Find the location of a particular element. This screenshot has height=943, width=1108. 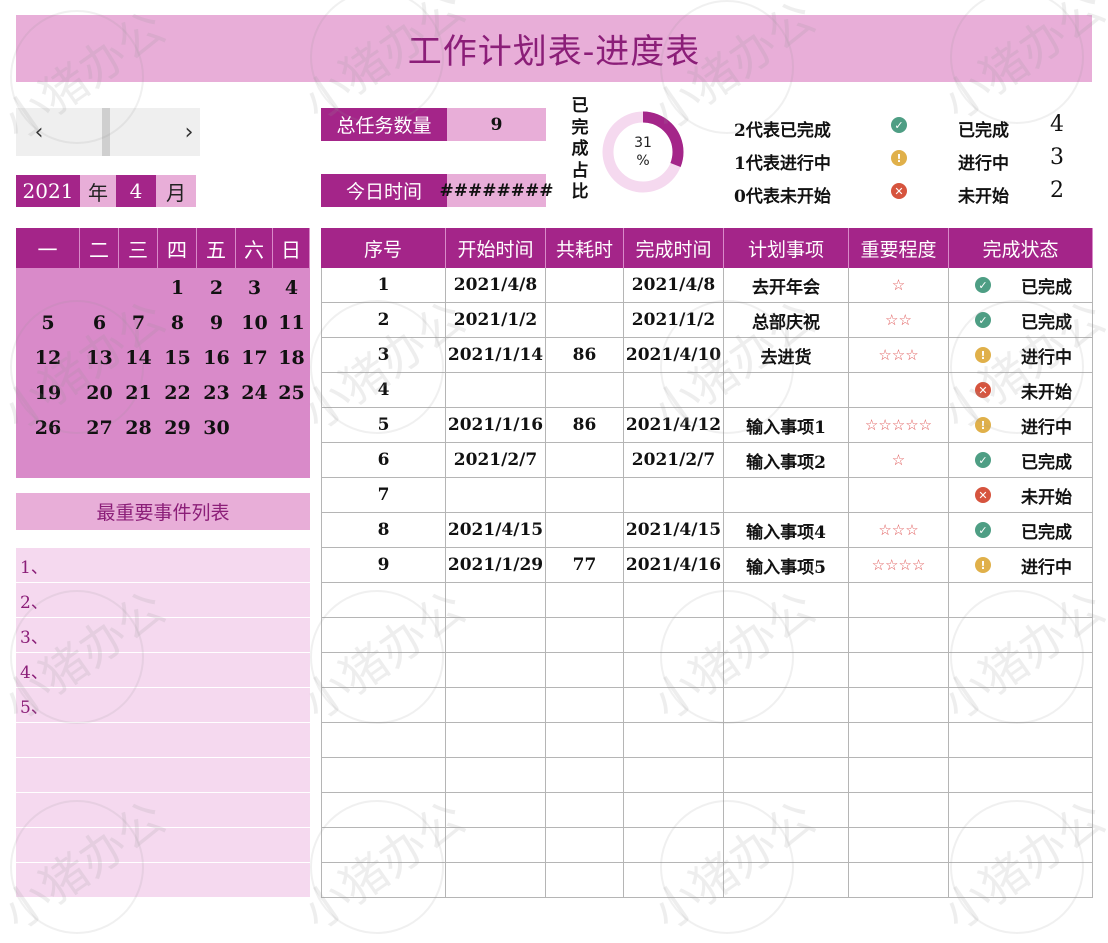

end-date: 2021/4/15 is located at coordinates (674, 530).